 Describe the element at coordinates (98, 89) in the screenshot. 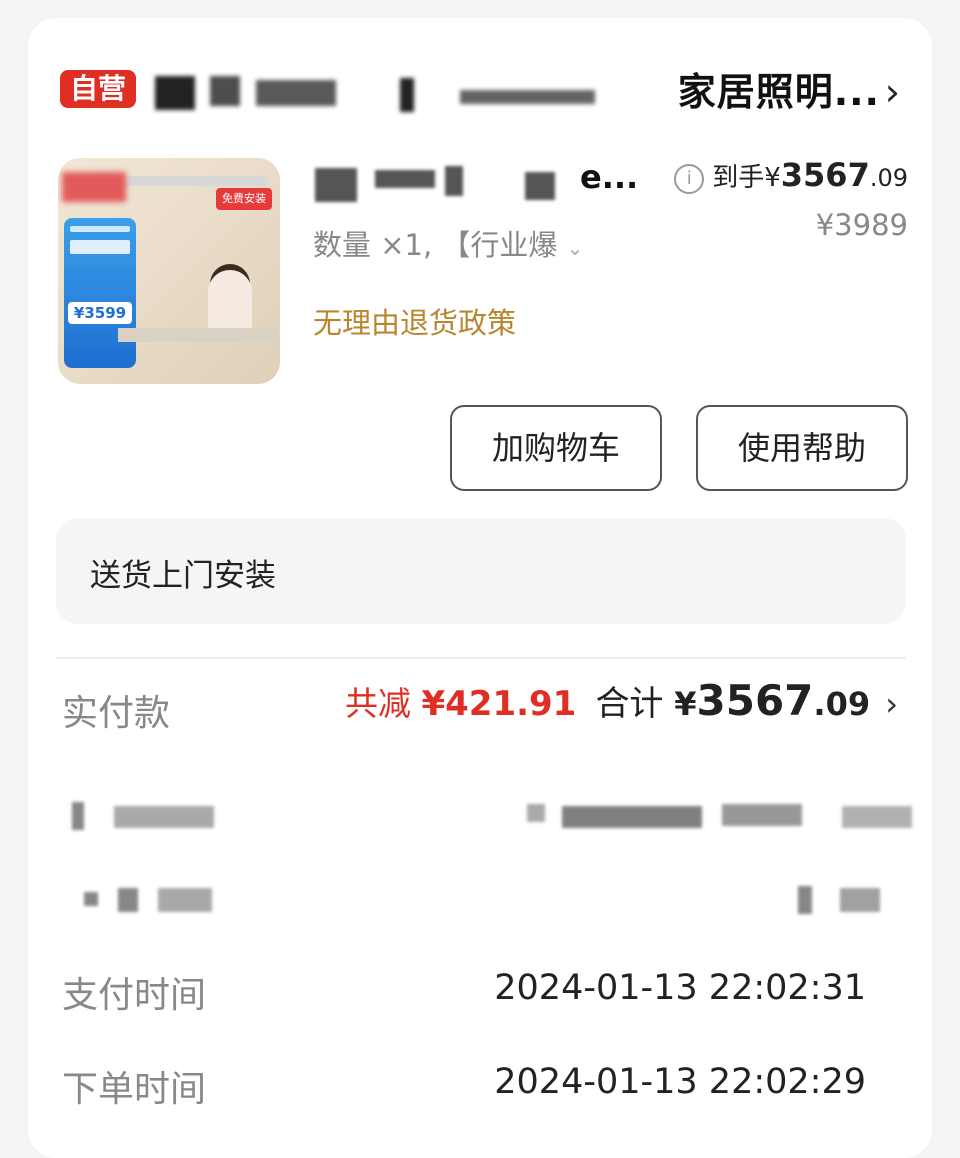

I see `self-operated-badge: 自营` at that location.